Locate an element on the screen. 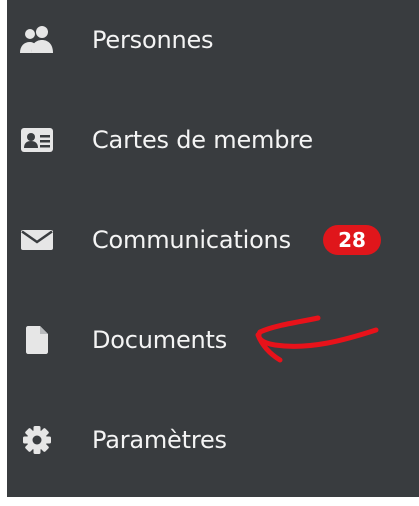 This screenshot has height=506, width=419. file-icon is located at coordinates (37, 340).